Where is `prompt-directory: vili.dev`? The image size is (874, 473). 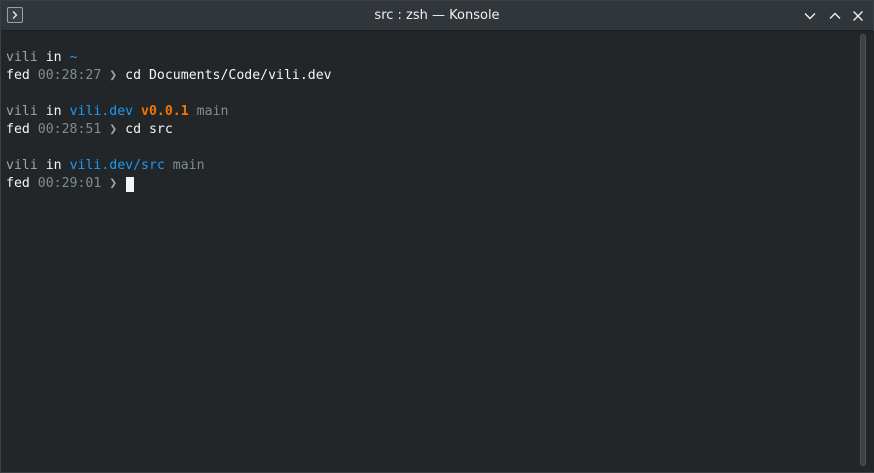 prompt-directory: vili.dev is located at coordinates (101, 111).